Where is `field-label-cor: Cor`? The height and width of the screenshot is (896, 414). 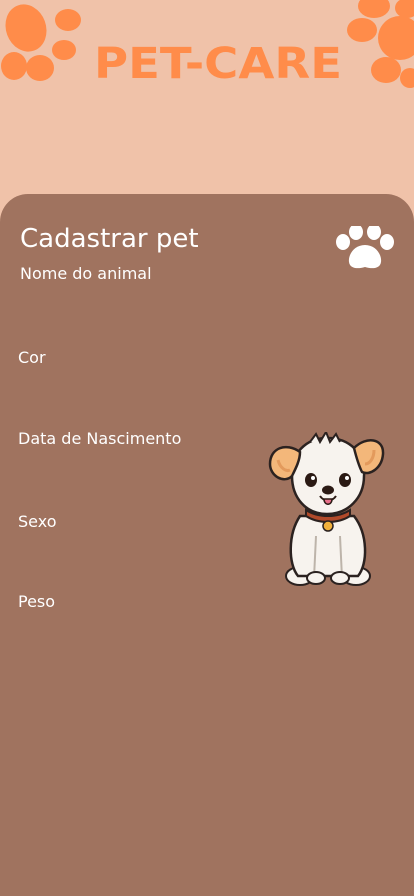
field-label-cor: Cor is located at coordinates (32, 357).